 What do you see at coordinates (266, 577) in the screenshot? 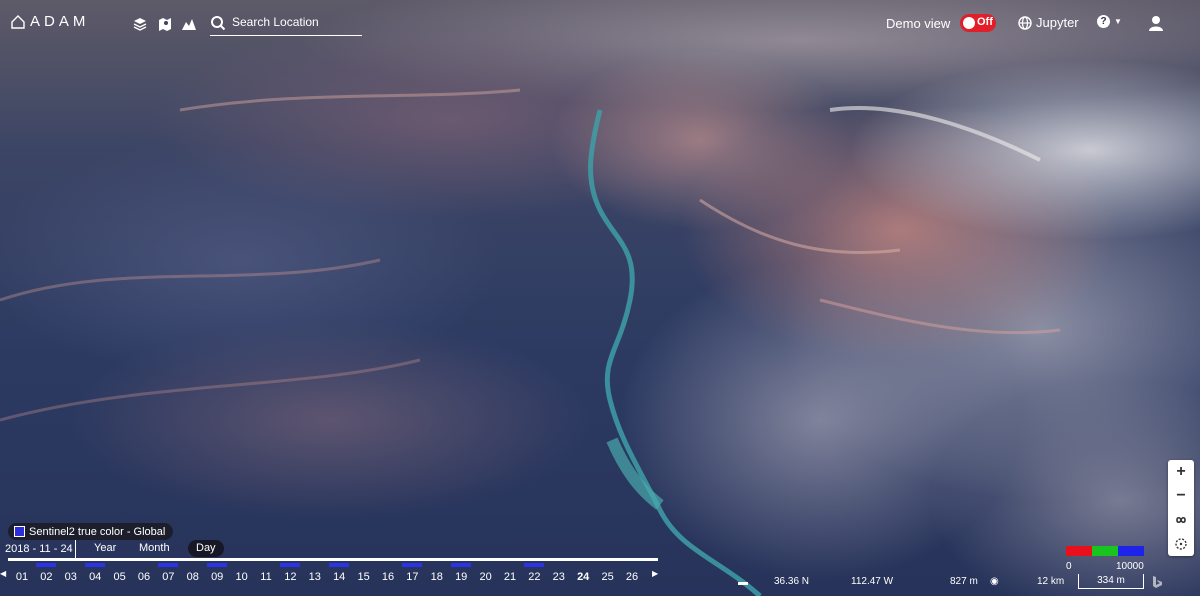
I see `day-label: 11` at bounding box center [266, 577].